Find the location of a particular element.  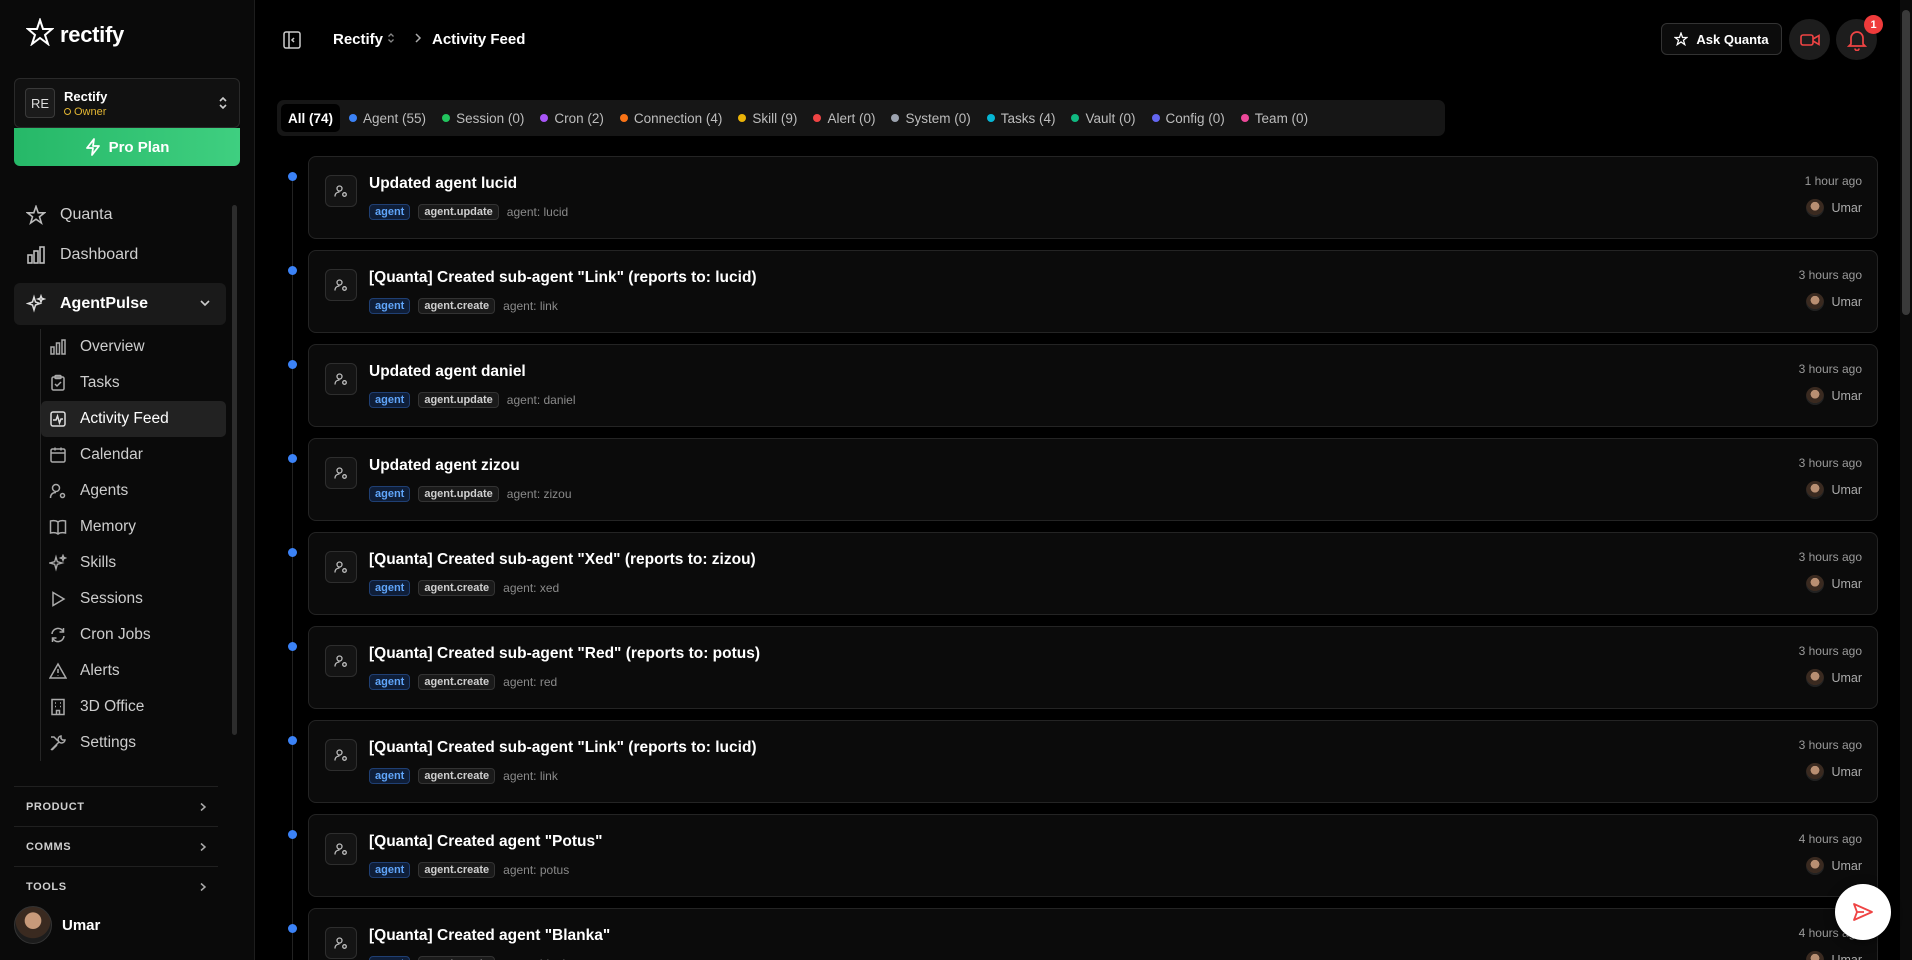

app-logo: rectify is located at coordinates (74, 33).